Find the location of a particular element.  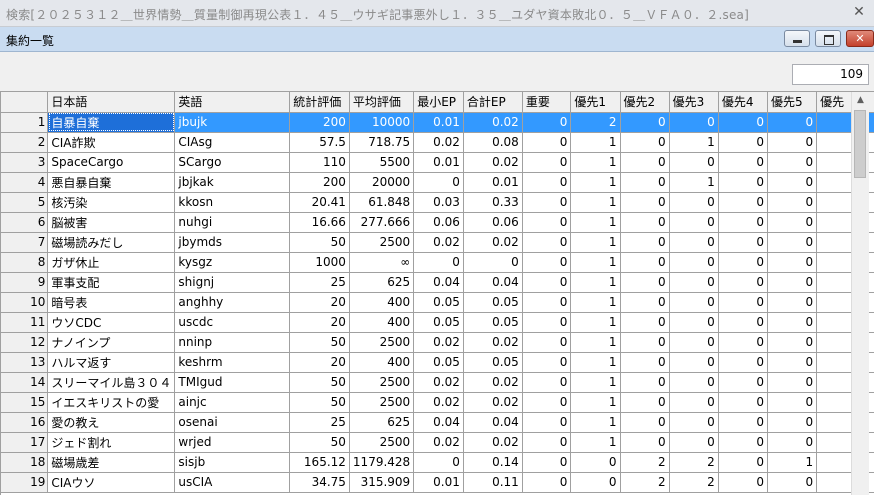

cell-japanese: CIAウソ is located at coordinates (111, 482).